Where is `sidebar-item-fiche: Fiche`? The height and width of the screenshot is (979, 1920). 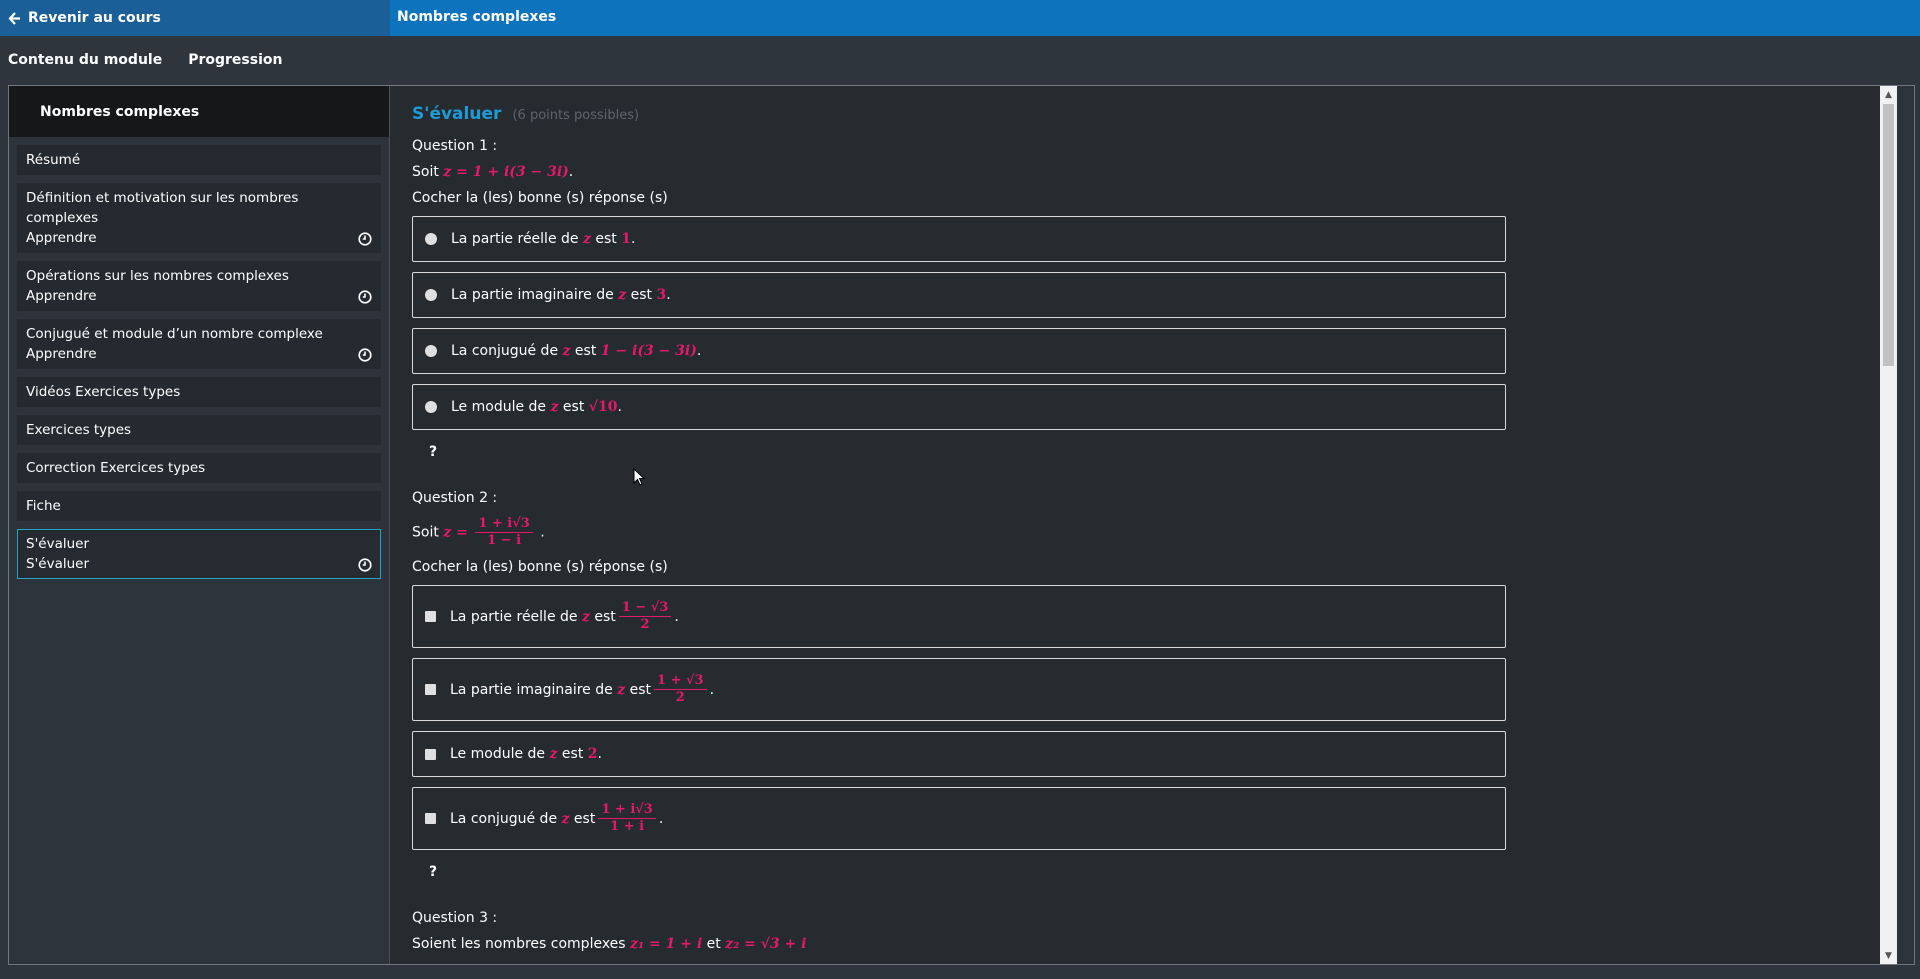
sidebar-item-fiche: Fiche is located at coordinates (199, 506).